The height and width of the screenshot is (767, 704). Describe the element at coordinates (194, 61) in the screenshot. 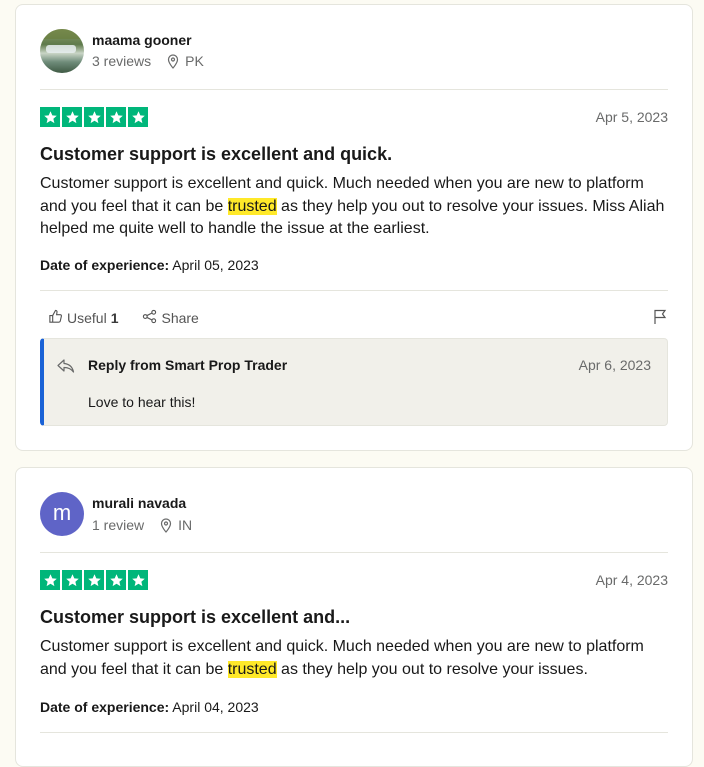

I see `reviewer-country: PK` at that location.